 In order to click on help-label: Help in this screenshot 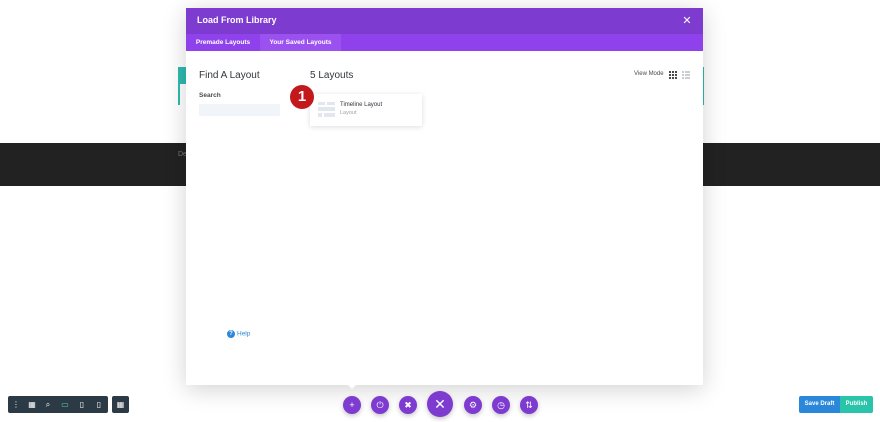, I will do `click(244, 334)`.